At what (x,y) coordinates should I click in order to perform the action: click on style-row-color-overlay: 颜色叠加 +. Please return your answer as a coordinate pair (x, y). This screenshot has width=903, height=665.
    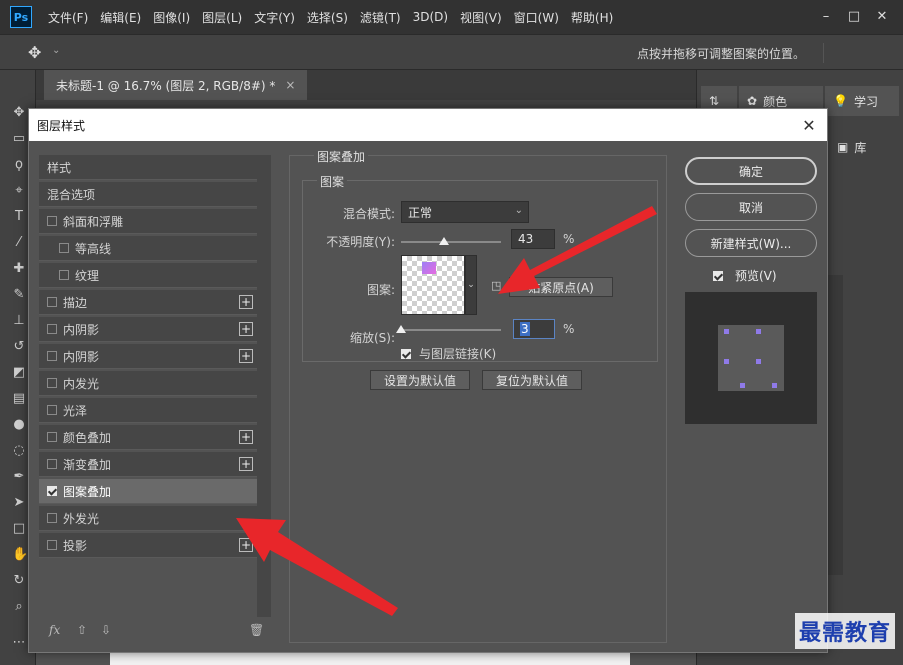
    Looking at the image, I should click on (148, 437).